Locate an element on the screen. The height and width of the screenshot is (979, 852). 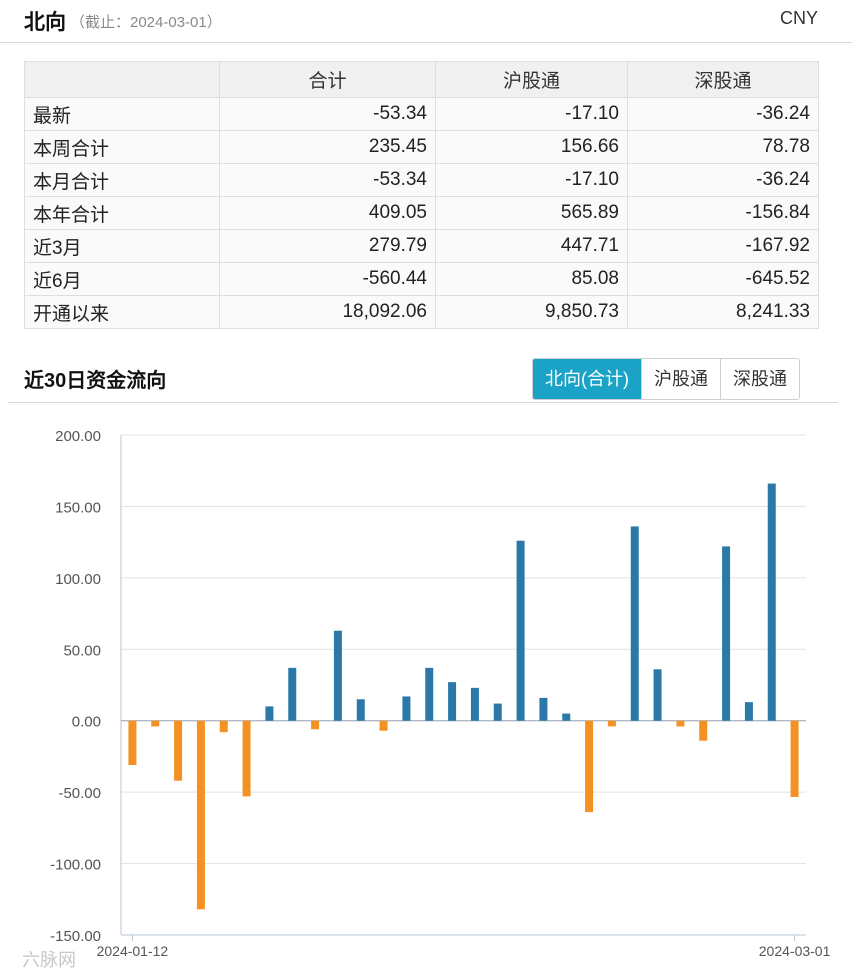
sh-cell: 85.08 is located at coordinates (531, 279).